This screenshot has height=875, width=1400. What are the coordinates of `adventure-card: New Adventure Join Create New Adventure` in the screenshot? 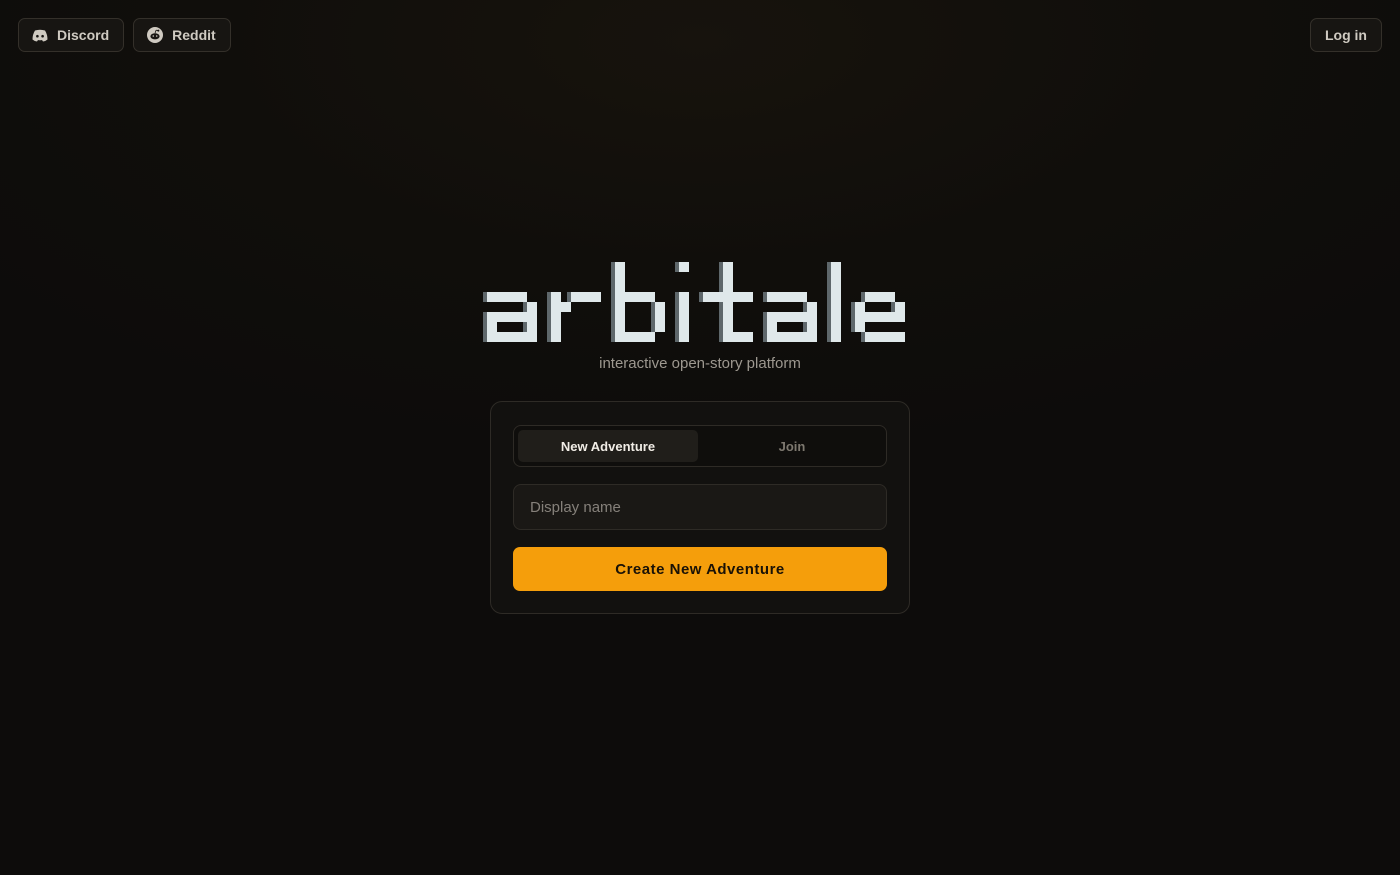 It's located at (700, 507).